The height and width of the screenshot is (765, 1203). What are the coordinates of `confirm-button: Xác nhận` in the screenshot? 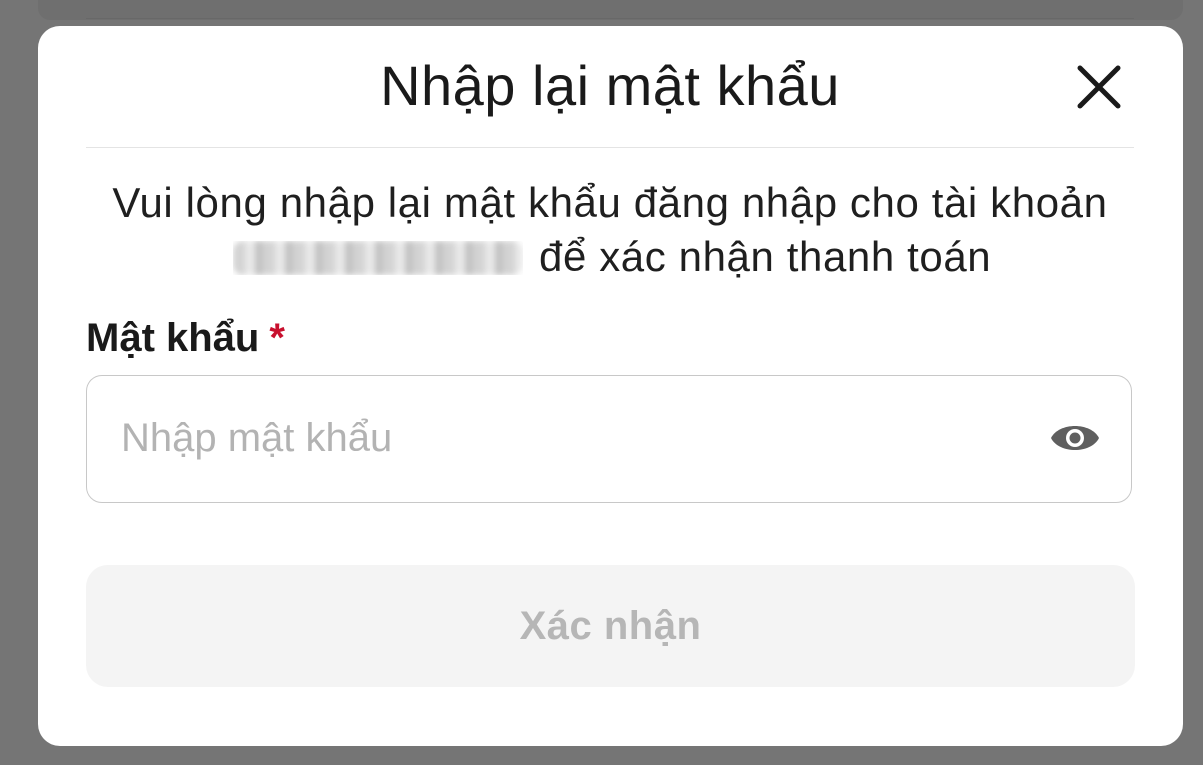 It's located at (610, 626).